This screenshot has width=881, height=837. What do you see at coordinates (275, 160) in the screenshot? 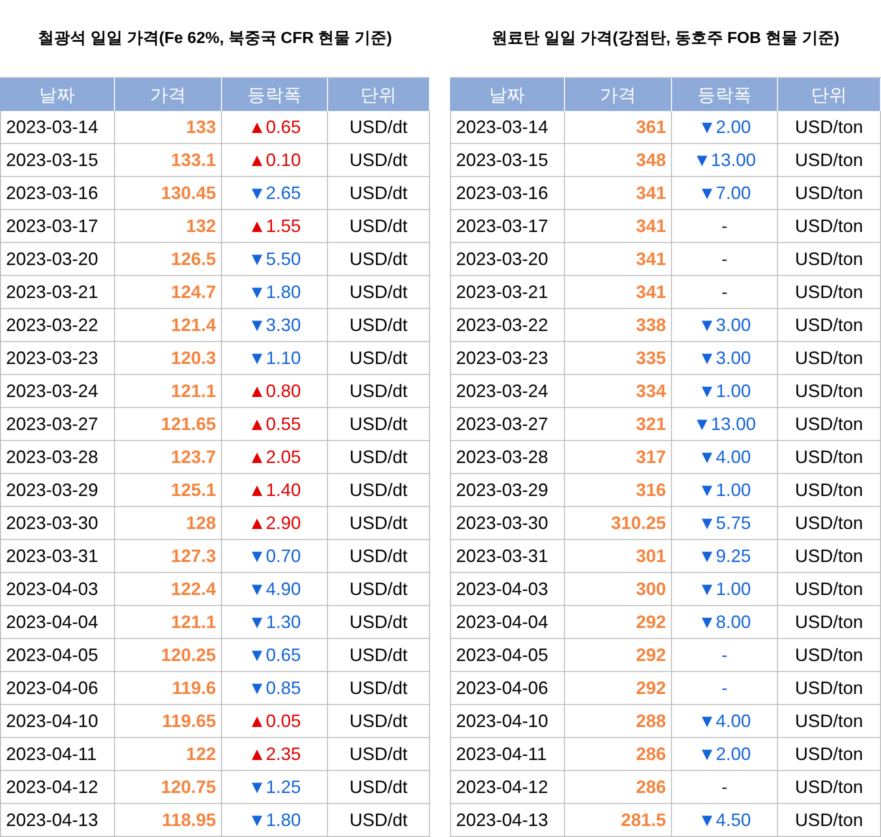
I see `change-cell: ▲0.10` at bounding box center [275, 160].